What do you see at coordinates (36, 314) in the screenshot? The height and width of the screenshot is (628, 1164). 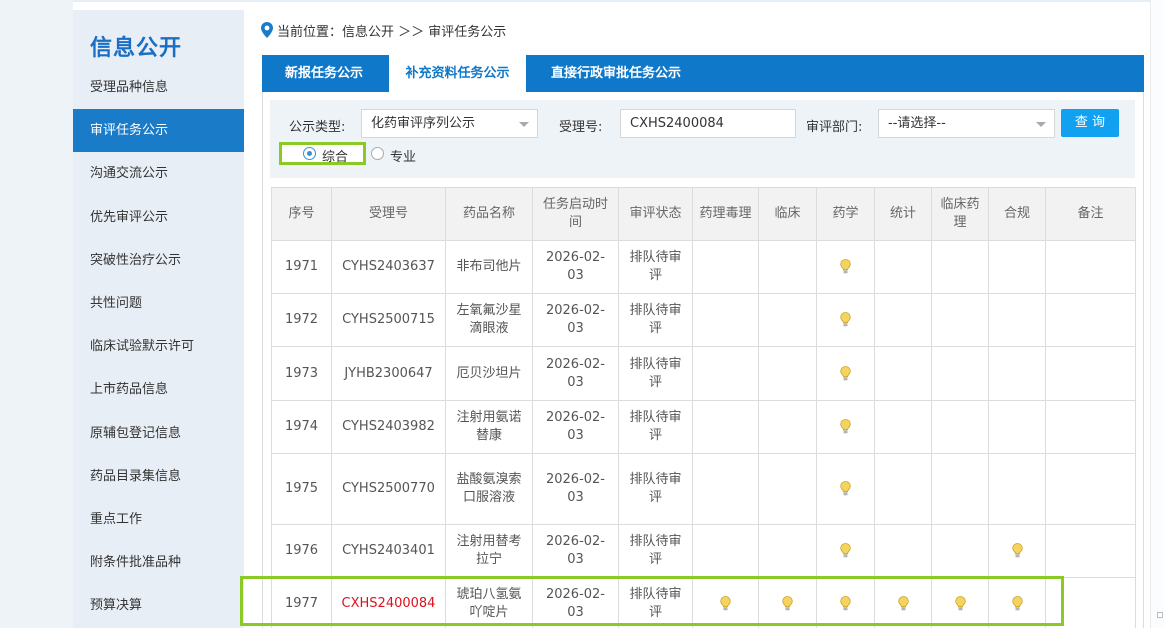 I see `page-left-margin` at bounding box center [36, 314].